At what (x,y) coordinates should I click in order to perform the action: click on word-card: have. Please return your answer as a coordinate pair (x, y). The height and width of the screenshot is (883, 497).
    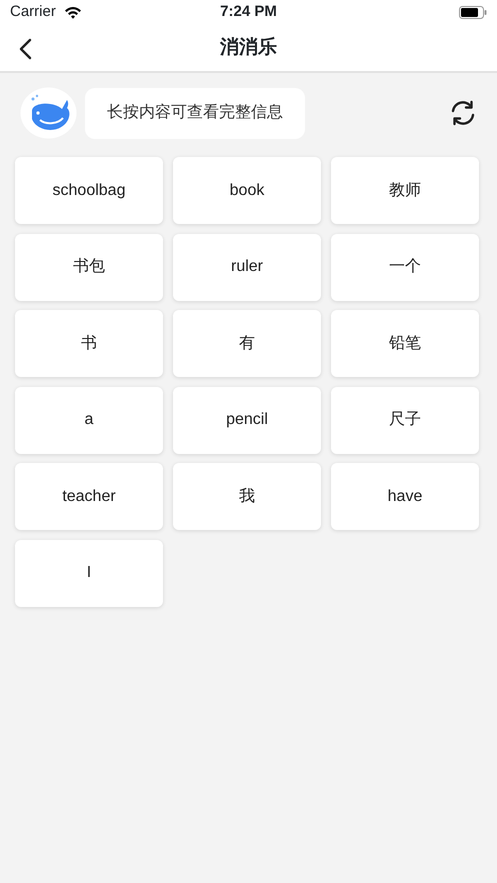
    Looking at the image, I should click on (405, 496).